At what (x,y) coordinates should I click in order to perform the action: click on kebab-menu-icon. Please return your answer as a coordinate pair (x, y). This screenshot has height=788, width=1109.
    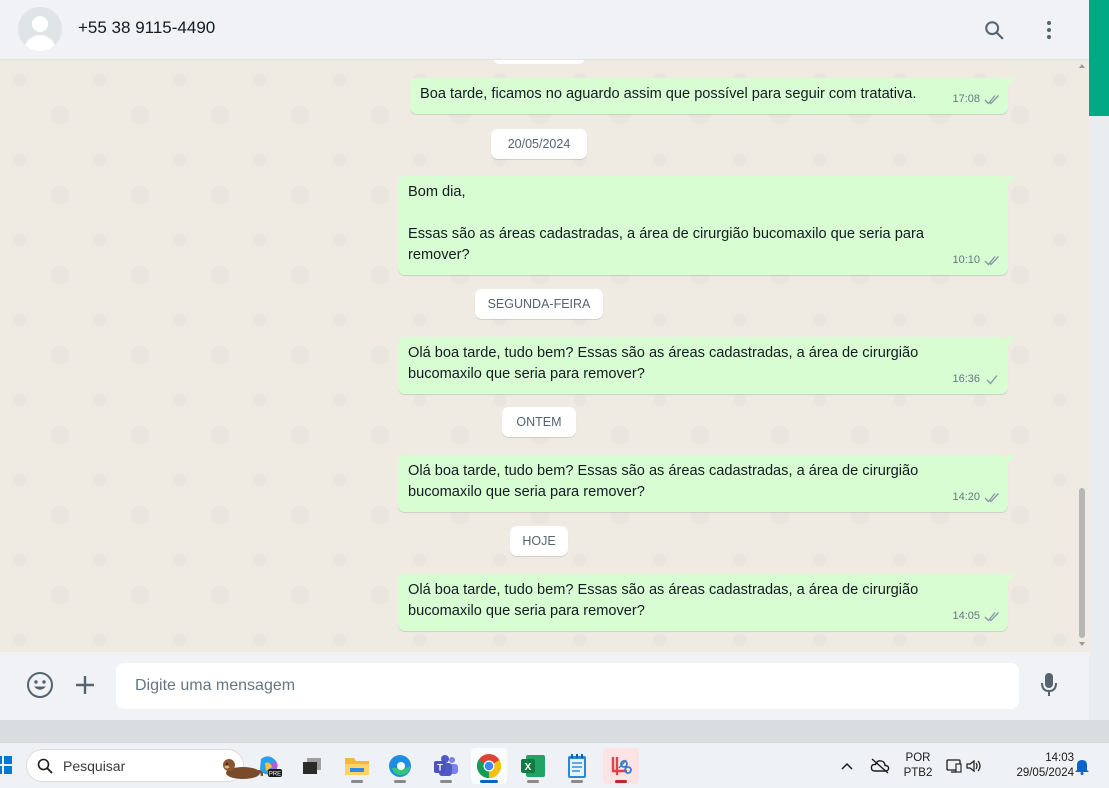
    Looking at the image, I should click on (1049, 30).